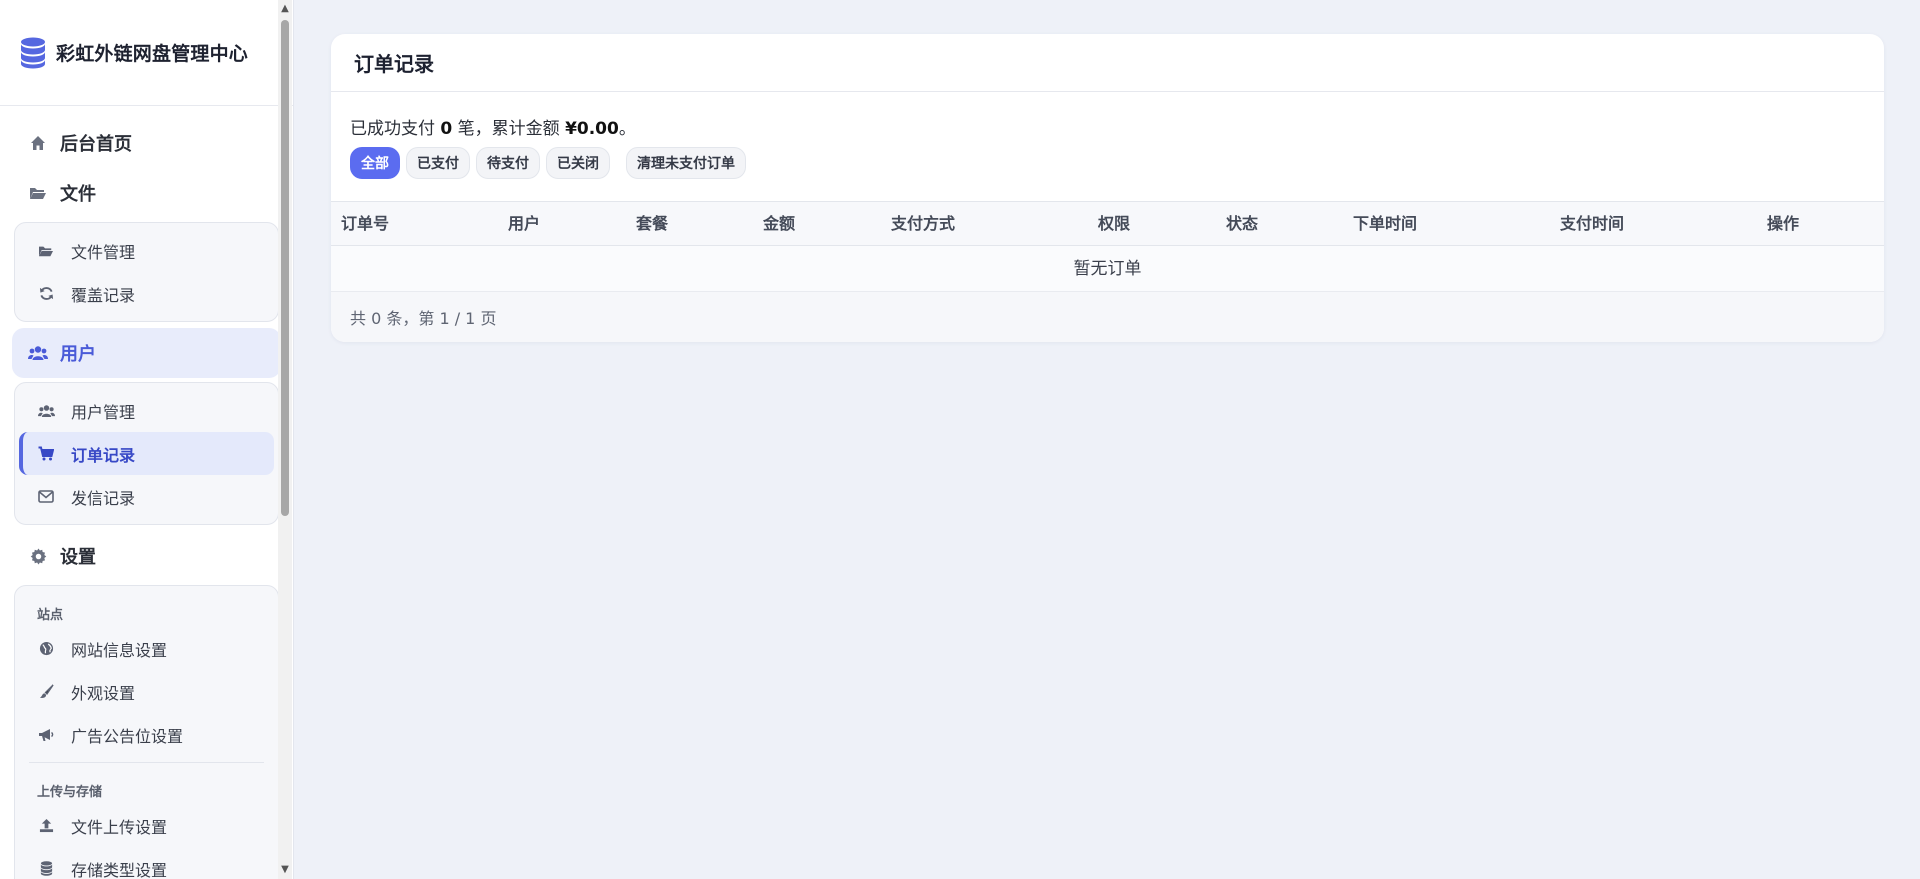 The width and height of the screenshot is (1920, 879). Describe the element at coordinates (509, 129) in the screenshot. I see `summary-middle: 笔，累计金额` at that location.